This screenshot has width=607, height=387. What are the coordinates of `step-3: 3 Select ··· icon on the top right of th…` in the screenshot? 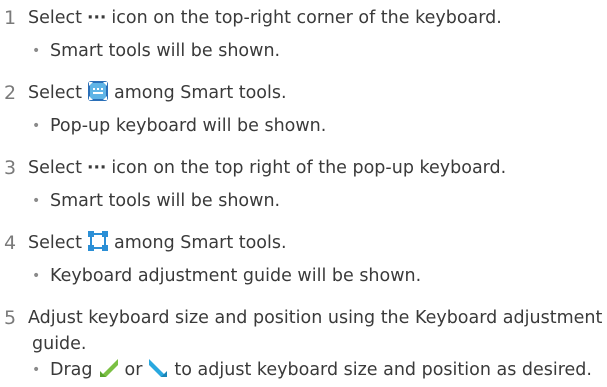 It's located at (253, 168).